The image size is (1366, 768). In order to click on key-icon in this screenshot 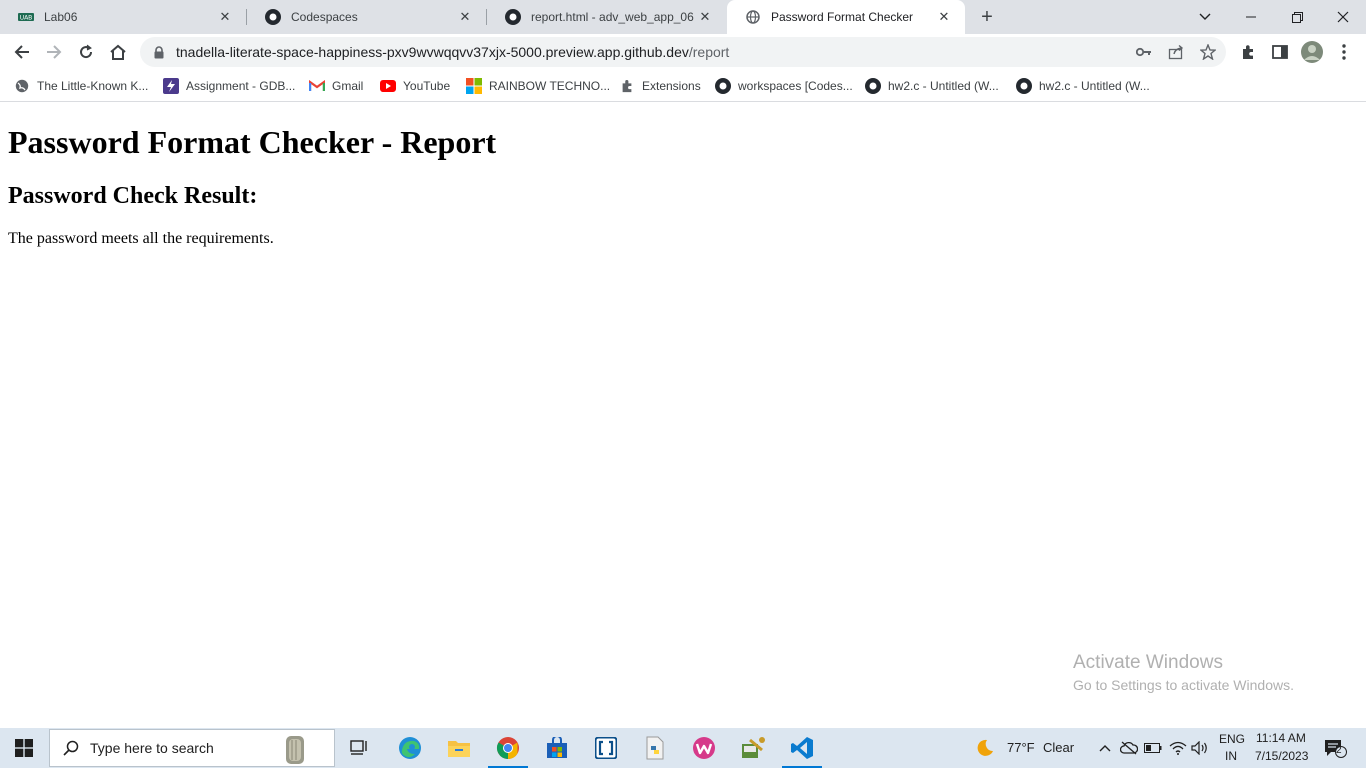, I will do `click(1144, 52)`.